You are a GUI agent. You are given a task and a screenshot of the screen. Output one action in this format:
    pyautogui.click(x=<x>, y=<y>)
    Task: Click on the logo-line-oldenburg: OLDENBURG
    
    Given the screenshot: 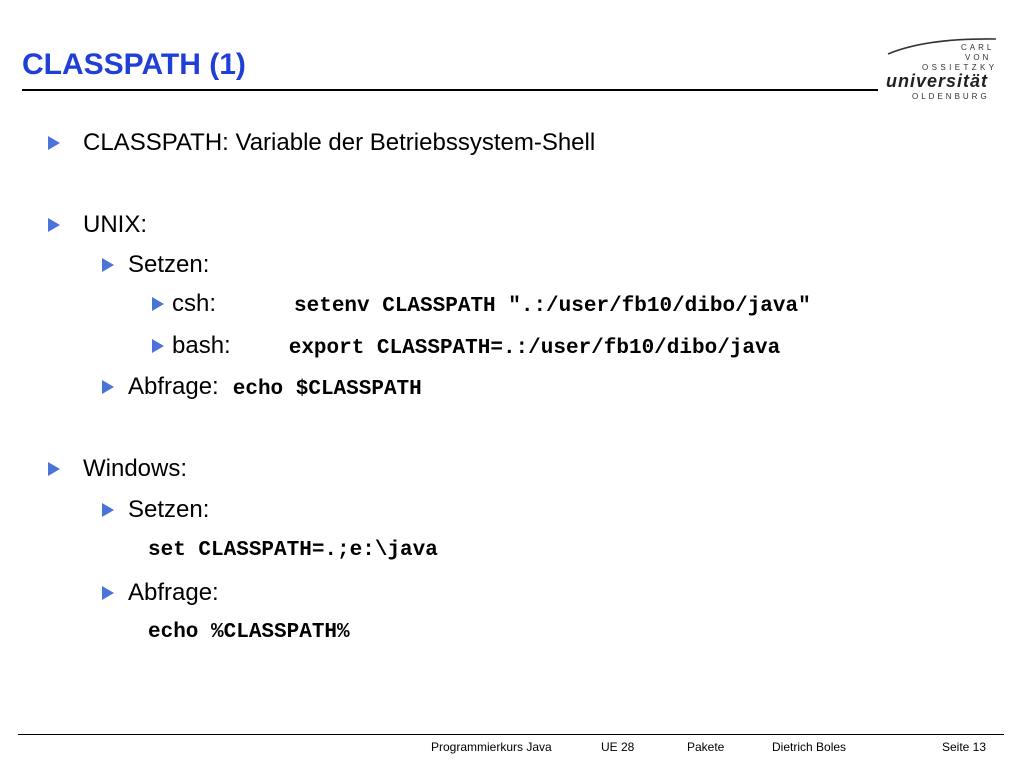 What is the action you would take?
    pyautogui.click(x=951, y=96)
    